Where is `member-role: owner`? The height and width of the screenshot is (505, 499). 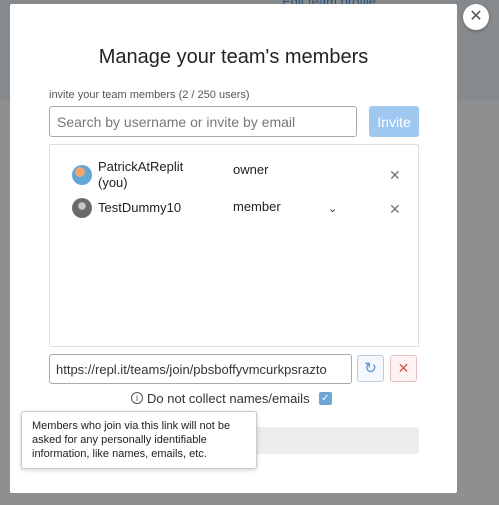 member-role: owner is located at coordinates (251, 169).